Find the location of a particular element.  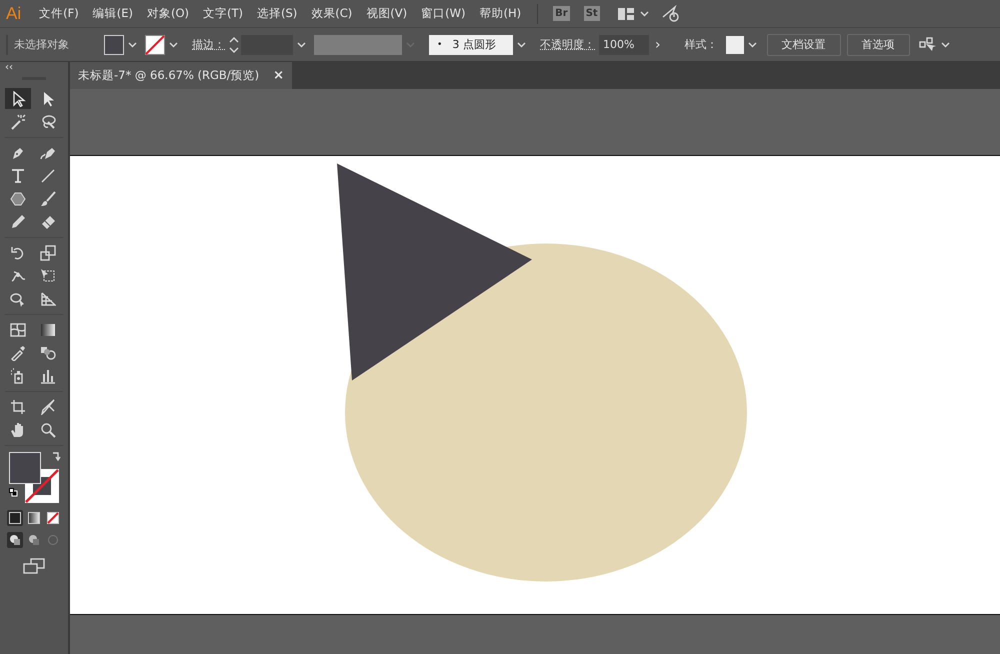

document-tab: 未标题-7* @ 66.67% (RGB/预览) × is located at coordinates (181, 75).